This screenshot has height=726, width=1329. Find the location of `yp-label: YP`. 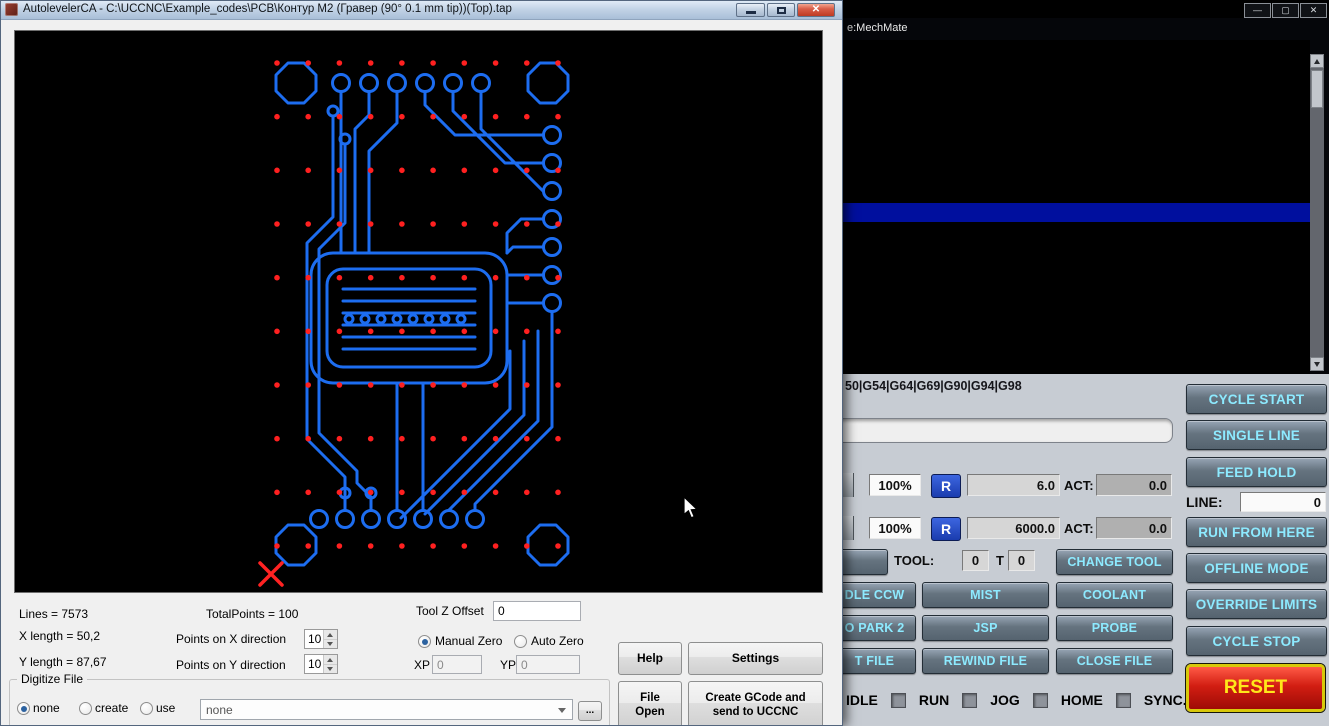

yp-label: YP is located at coordinates (508, 665).